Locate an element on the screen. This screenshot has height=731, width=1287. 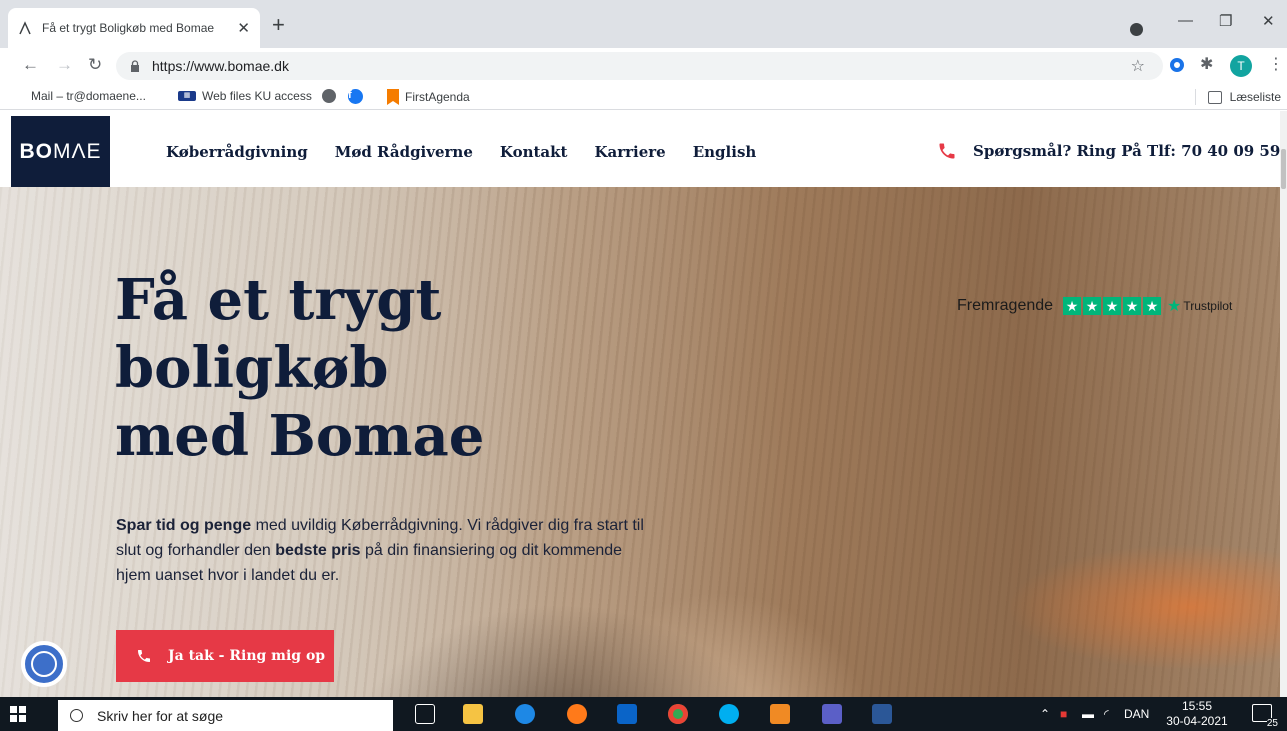
call-me-button: Ja tak - Ring mig op is located at coordinates (225, 656).